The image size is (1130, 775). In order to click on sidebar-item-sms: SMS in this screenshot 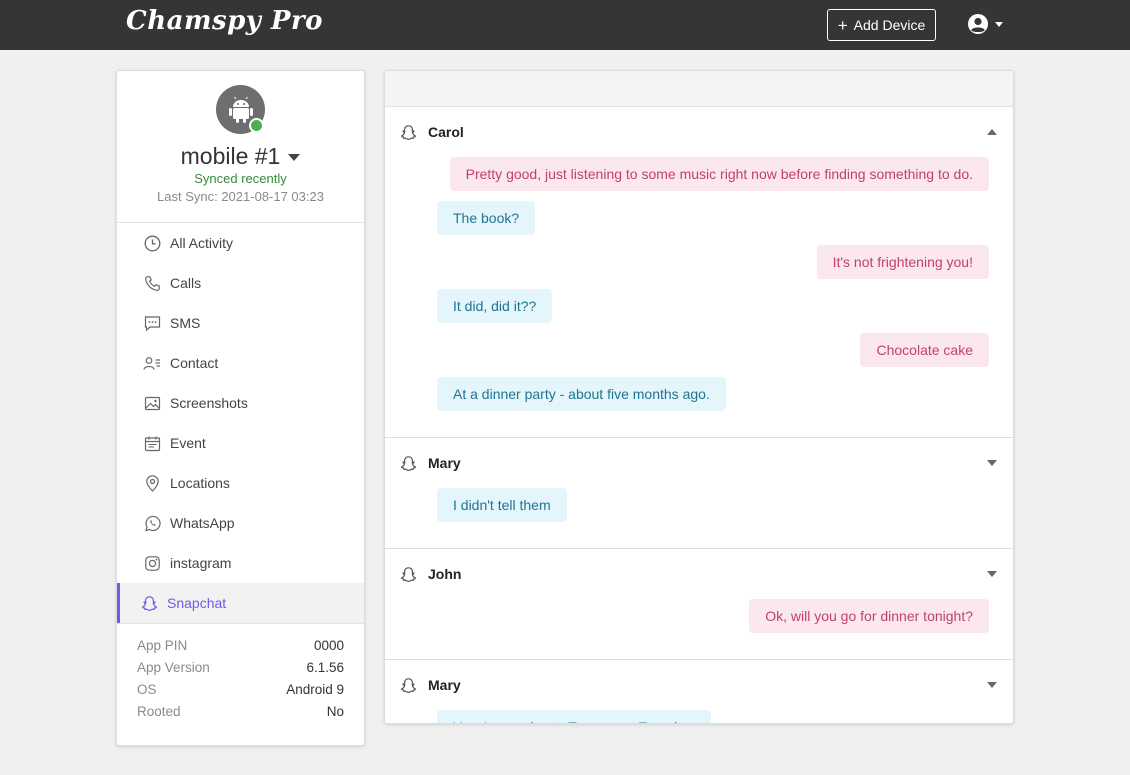, I will do `click(240, 323)`.